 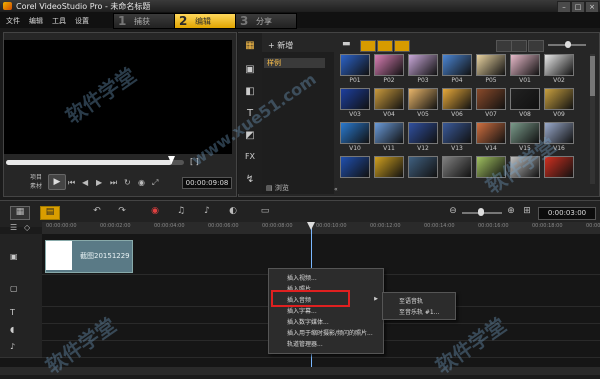 What do you see at coordinates (491, 69) in the screenshot?
I see `media-thumbnail: P05` at bounding box center [491, 69].